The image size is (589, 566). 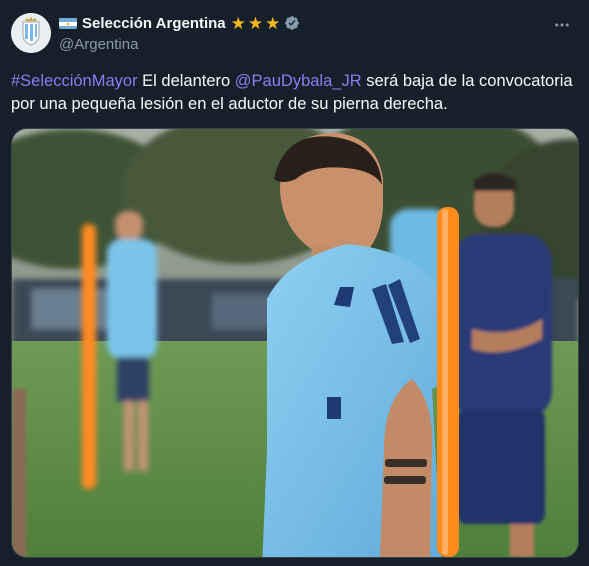 What do you see at coordinates (68, 23) in the screenshot?
I see `argentina-flag-icon` at bounding box center [68, 23].